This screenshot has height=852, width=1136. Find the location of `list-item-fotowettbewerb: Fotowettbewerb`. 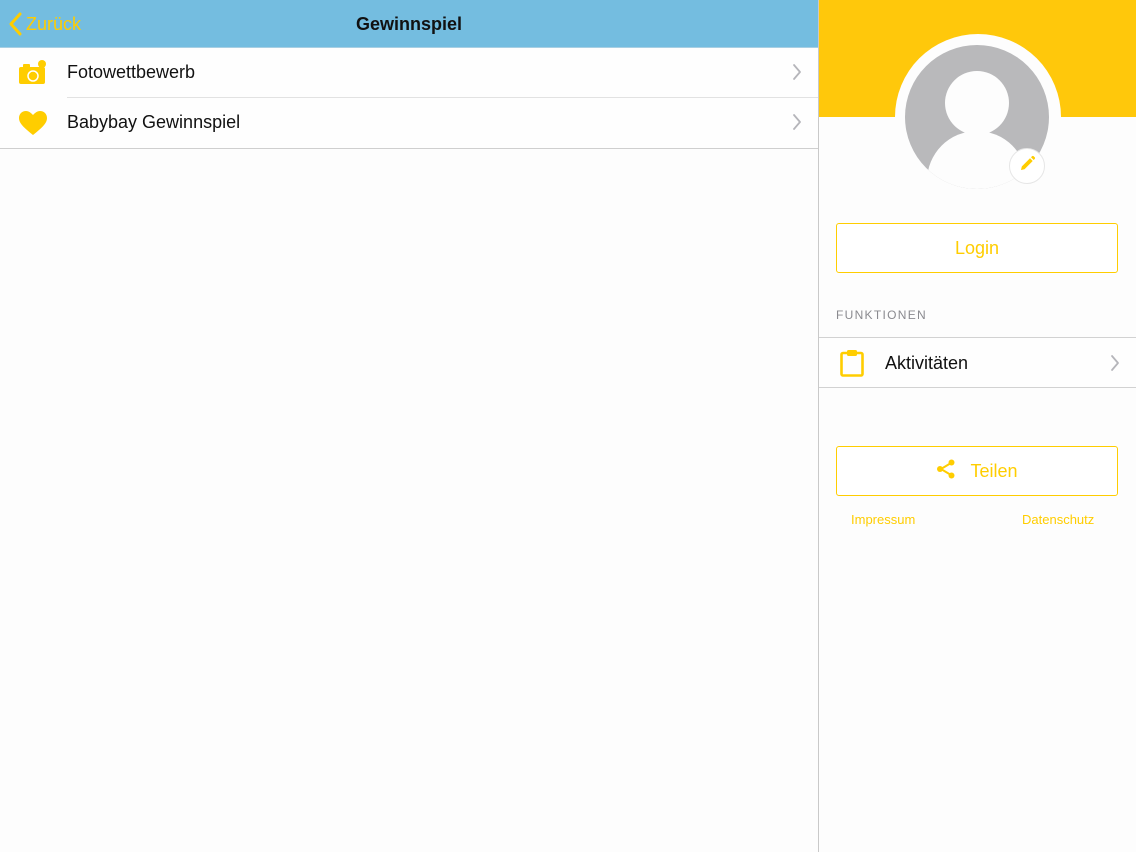

list-item-fotowettbewerb: Fotowettbewerb is located at coordinates (409, 73).